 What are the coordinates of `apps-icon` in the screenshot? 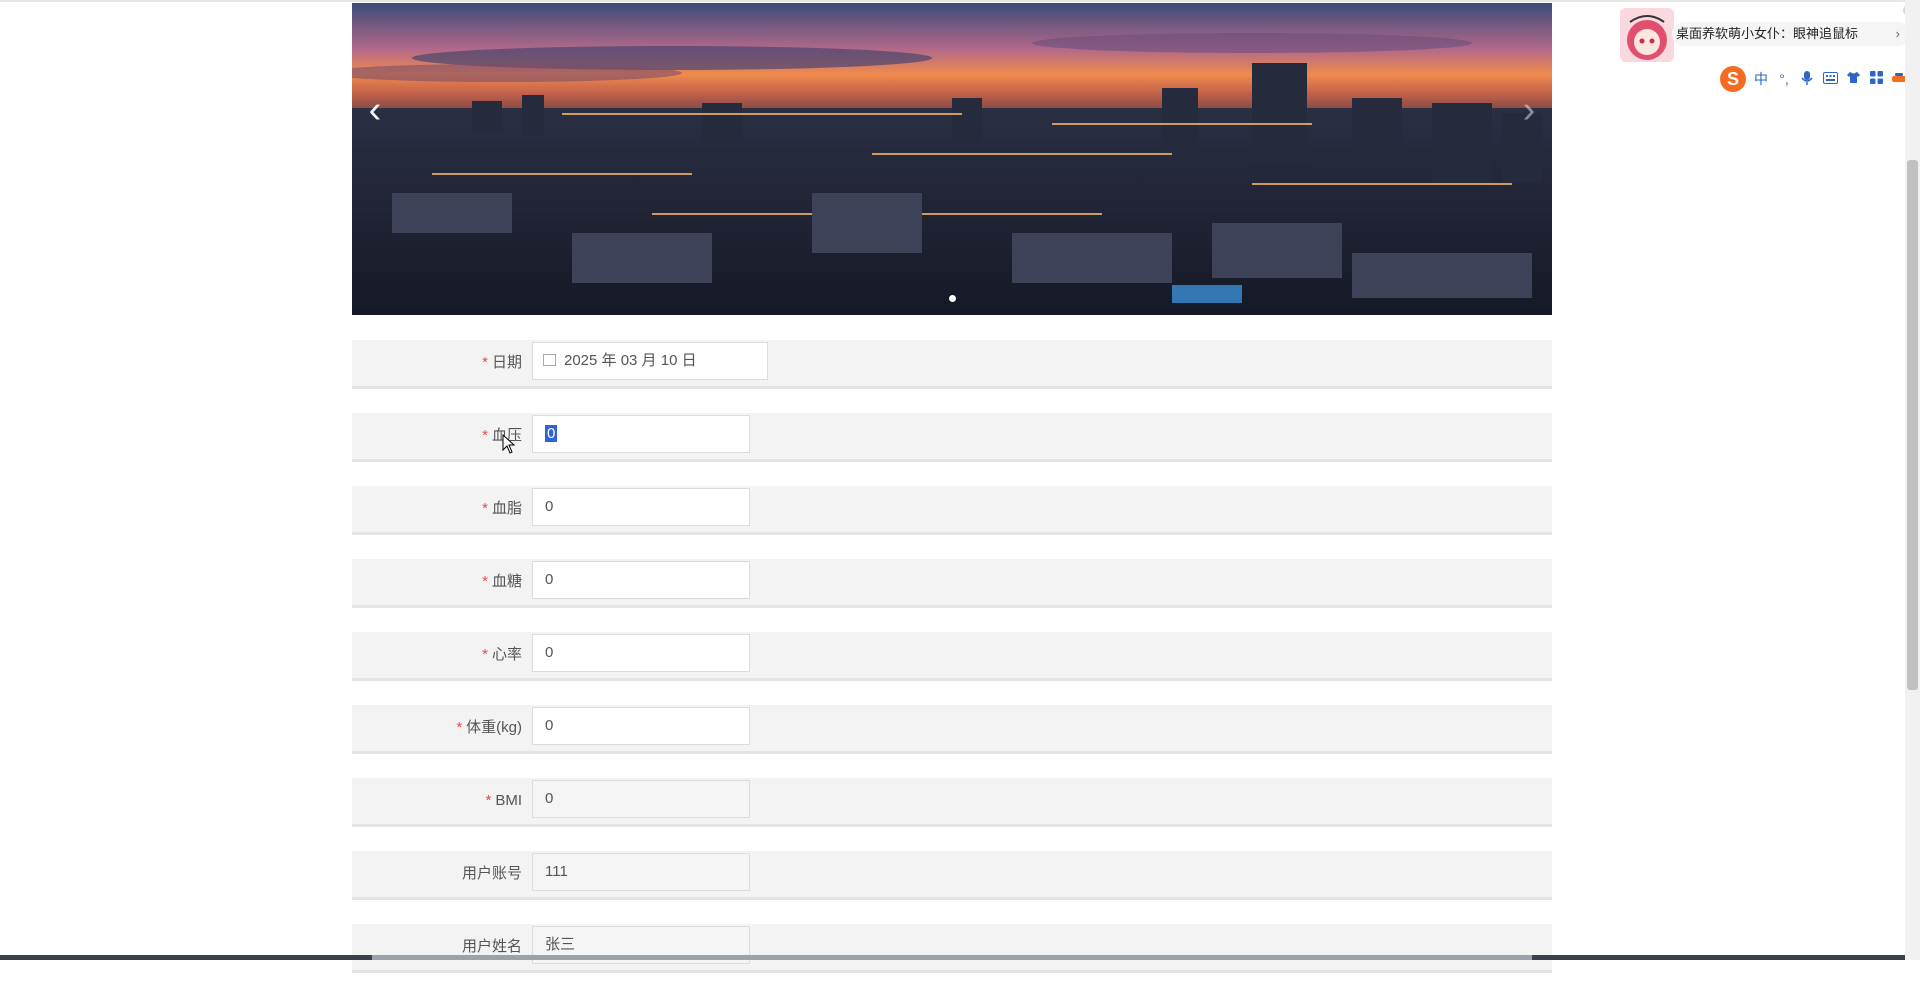 It's located at (1876, 79).